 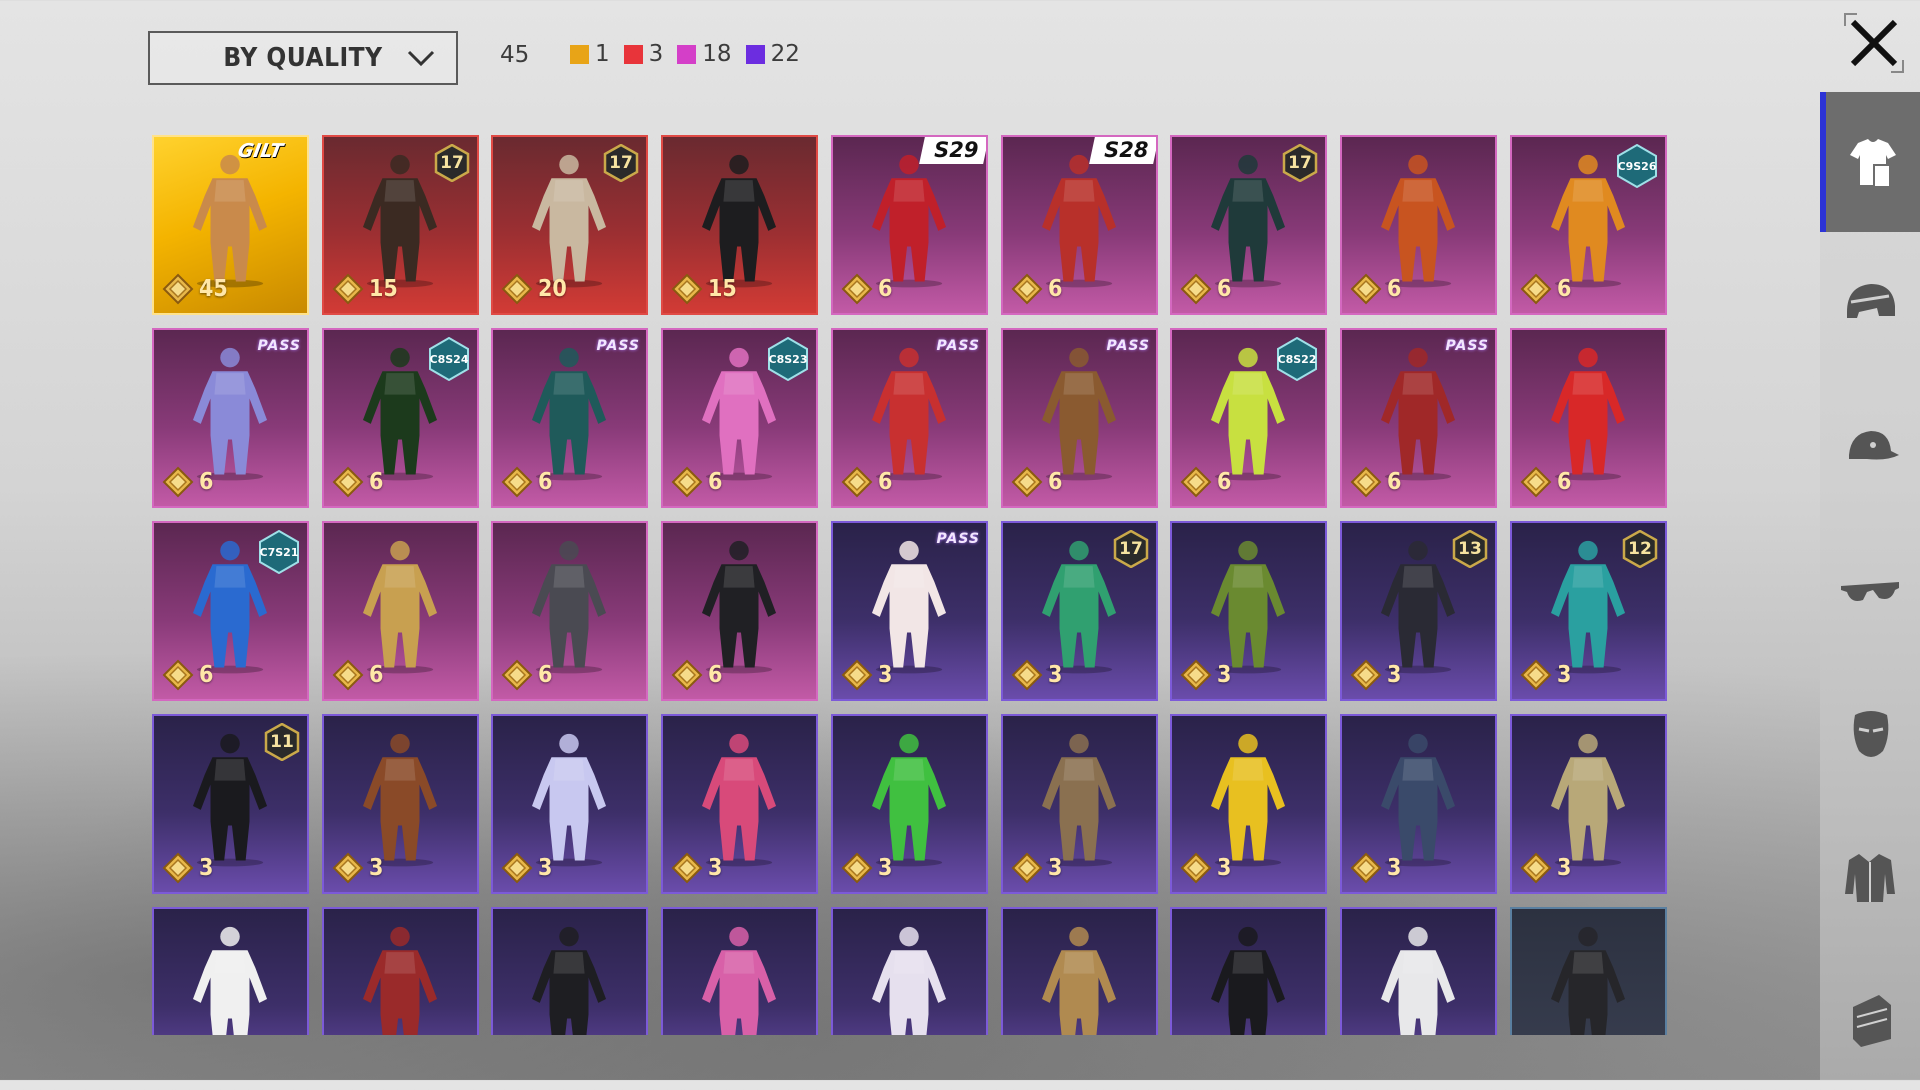 What do you see at coordinates (1870, 162) in the screenshot?
I see `outfit-tab` at bounding box center [1870, 162].